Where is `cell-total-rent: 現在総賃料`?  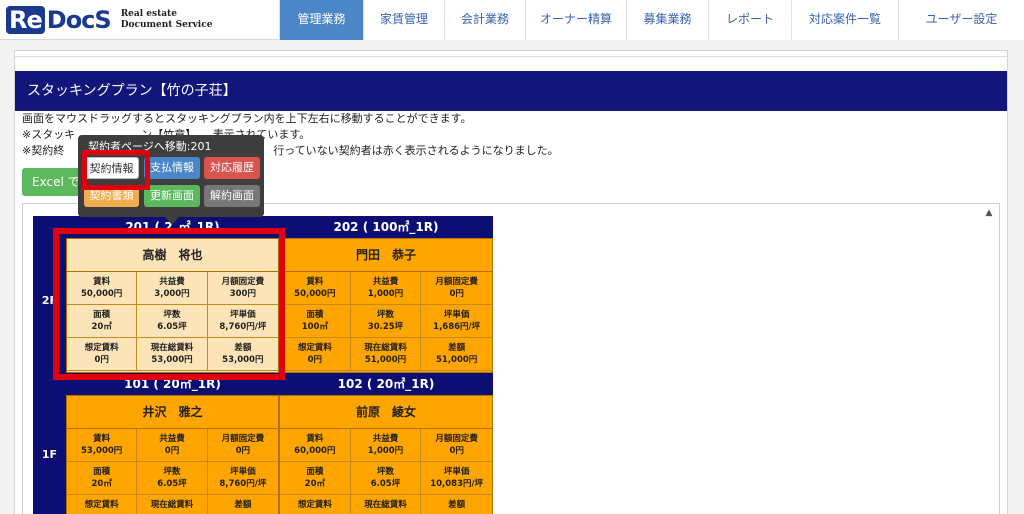
cell-total-rent: 現在総賃料 is located at coordinates (172, 504).